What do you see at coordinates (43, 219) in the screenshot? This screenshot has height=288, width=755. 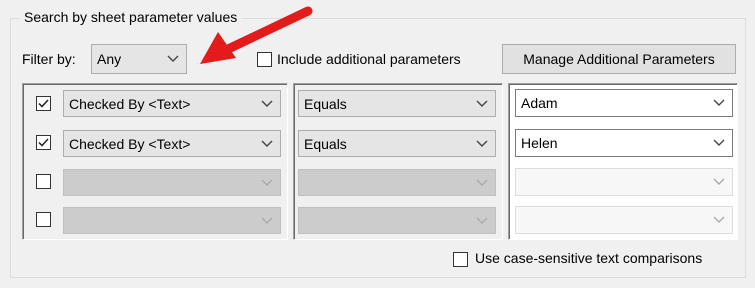 I see `row-4-checkbox` at bounding box center [43, 219].